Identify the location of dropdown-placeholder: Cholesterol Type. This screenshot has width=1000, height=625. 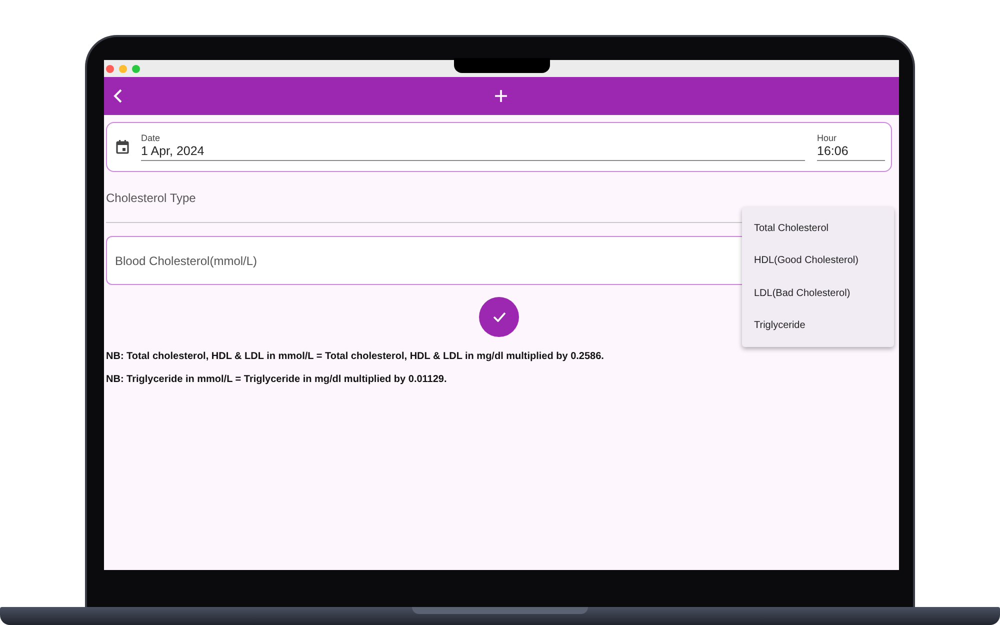
(151, 197).